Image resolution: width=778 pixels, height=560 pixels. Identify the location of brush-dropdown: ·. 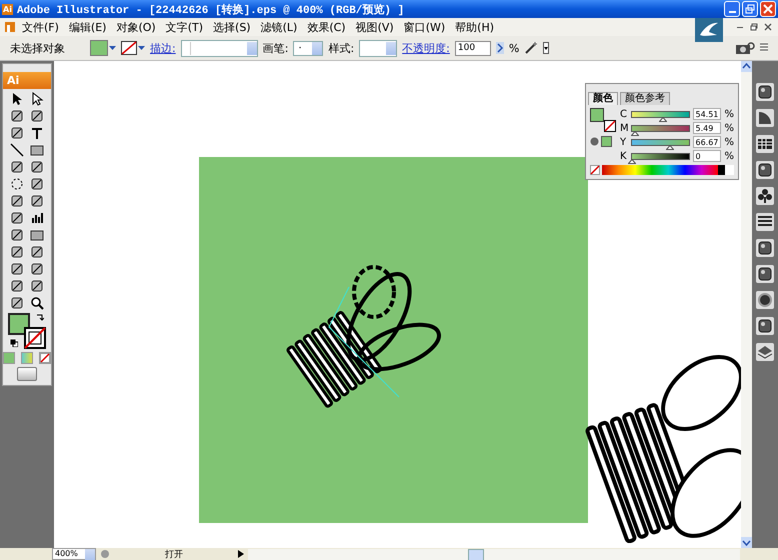
(308, 48).